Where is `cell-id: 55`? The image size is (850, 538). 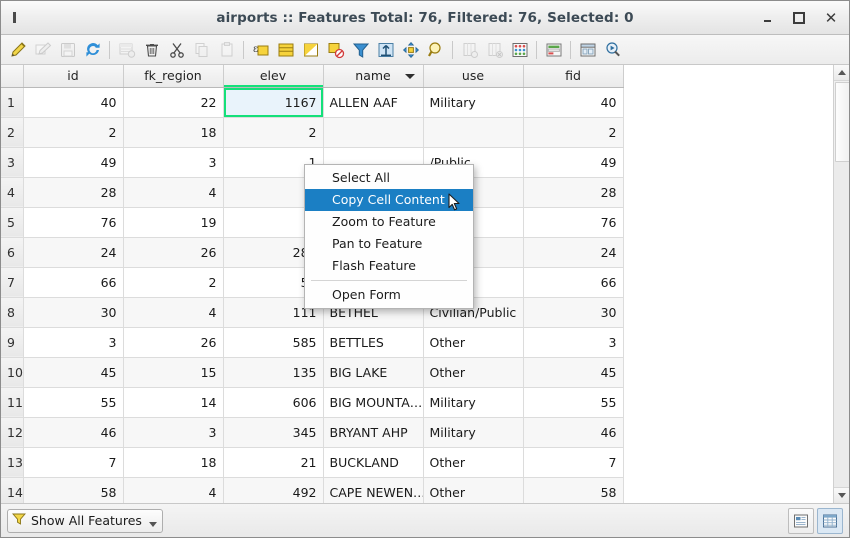
cell-id: 55 is located at coordinates (73, 402).